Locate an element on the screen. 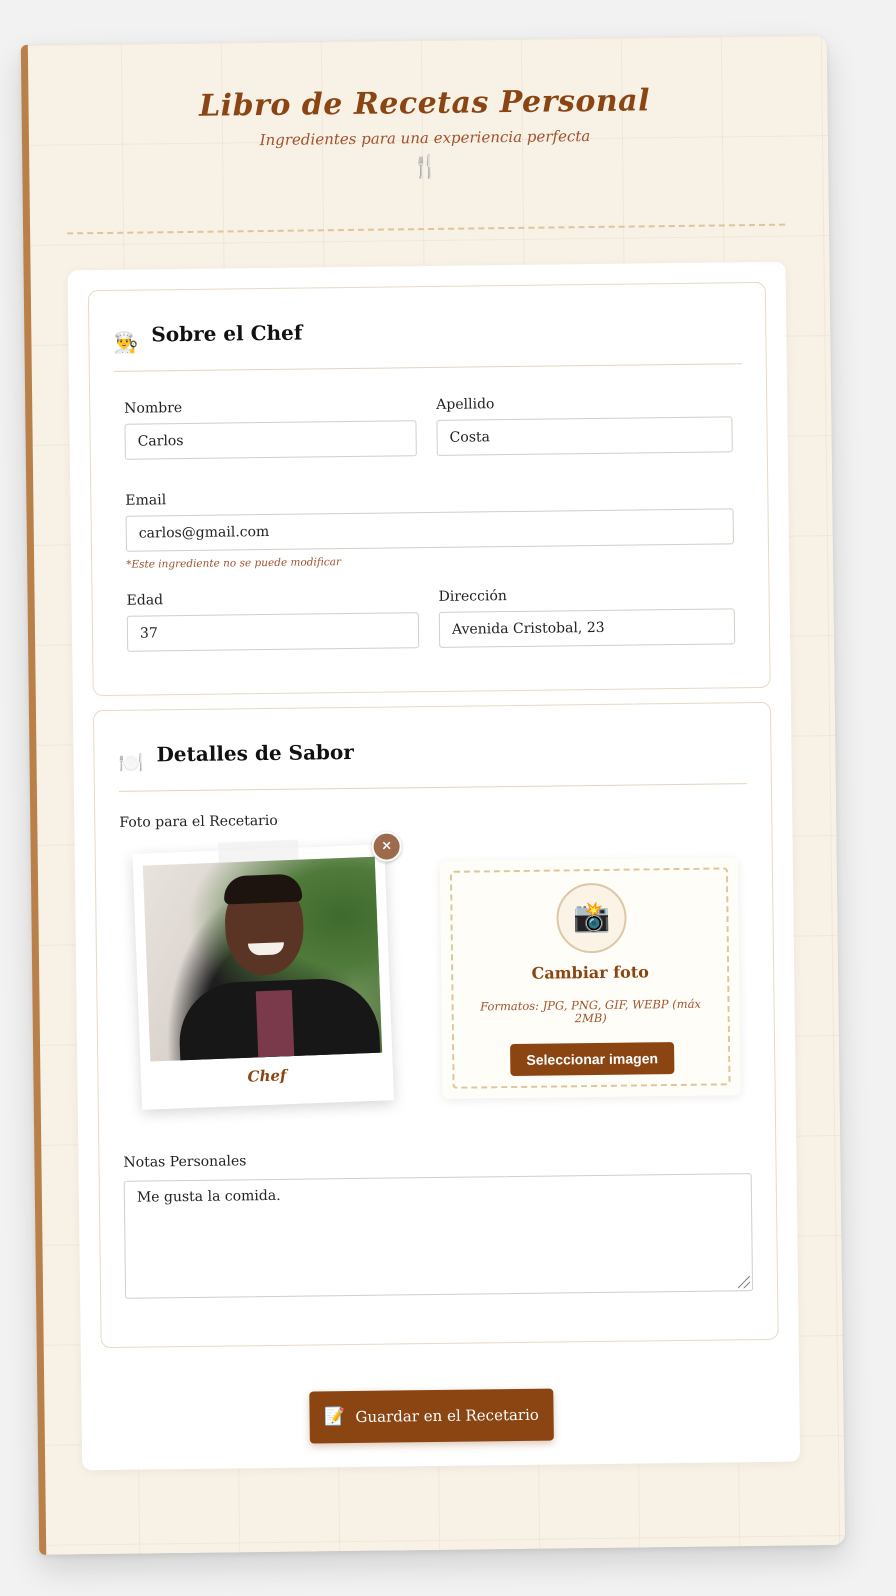 This screenshot has height=1596, width=896. fork-knife-icon: 🍴 is located at coordinates (425, 167).